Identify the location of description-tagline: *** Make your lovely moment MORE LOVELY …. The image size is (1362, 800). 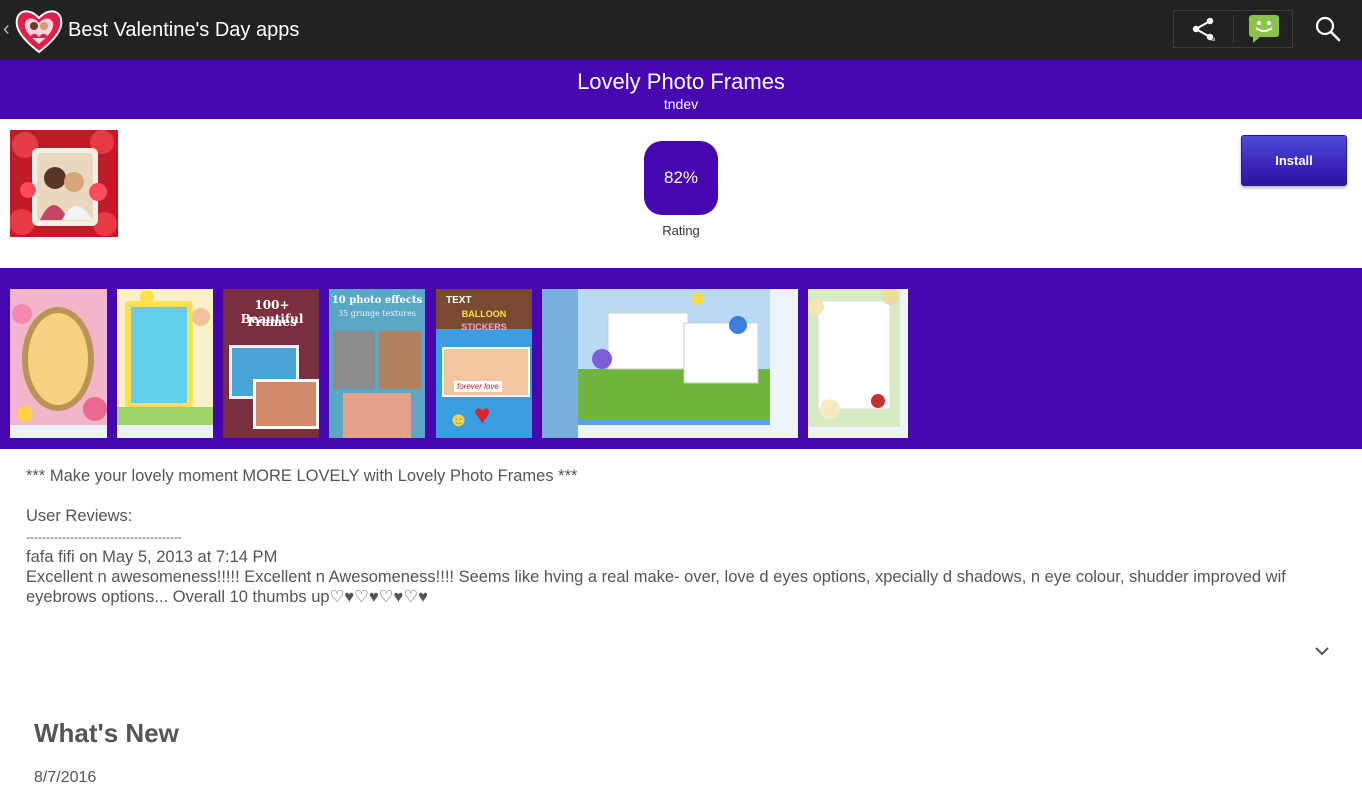
(302, 476).